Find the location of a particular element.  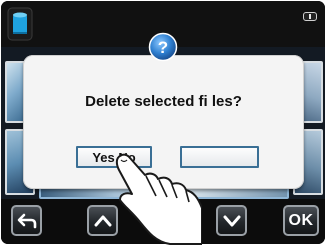

dialog-message: Delete selected fi les? is located at coordinates (163, 101).